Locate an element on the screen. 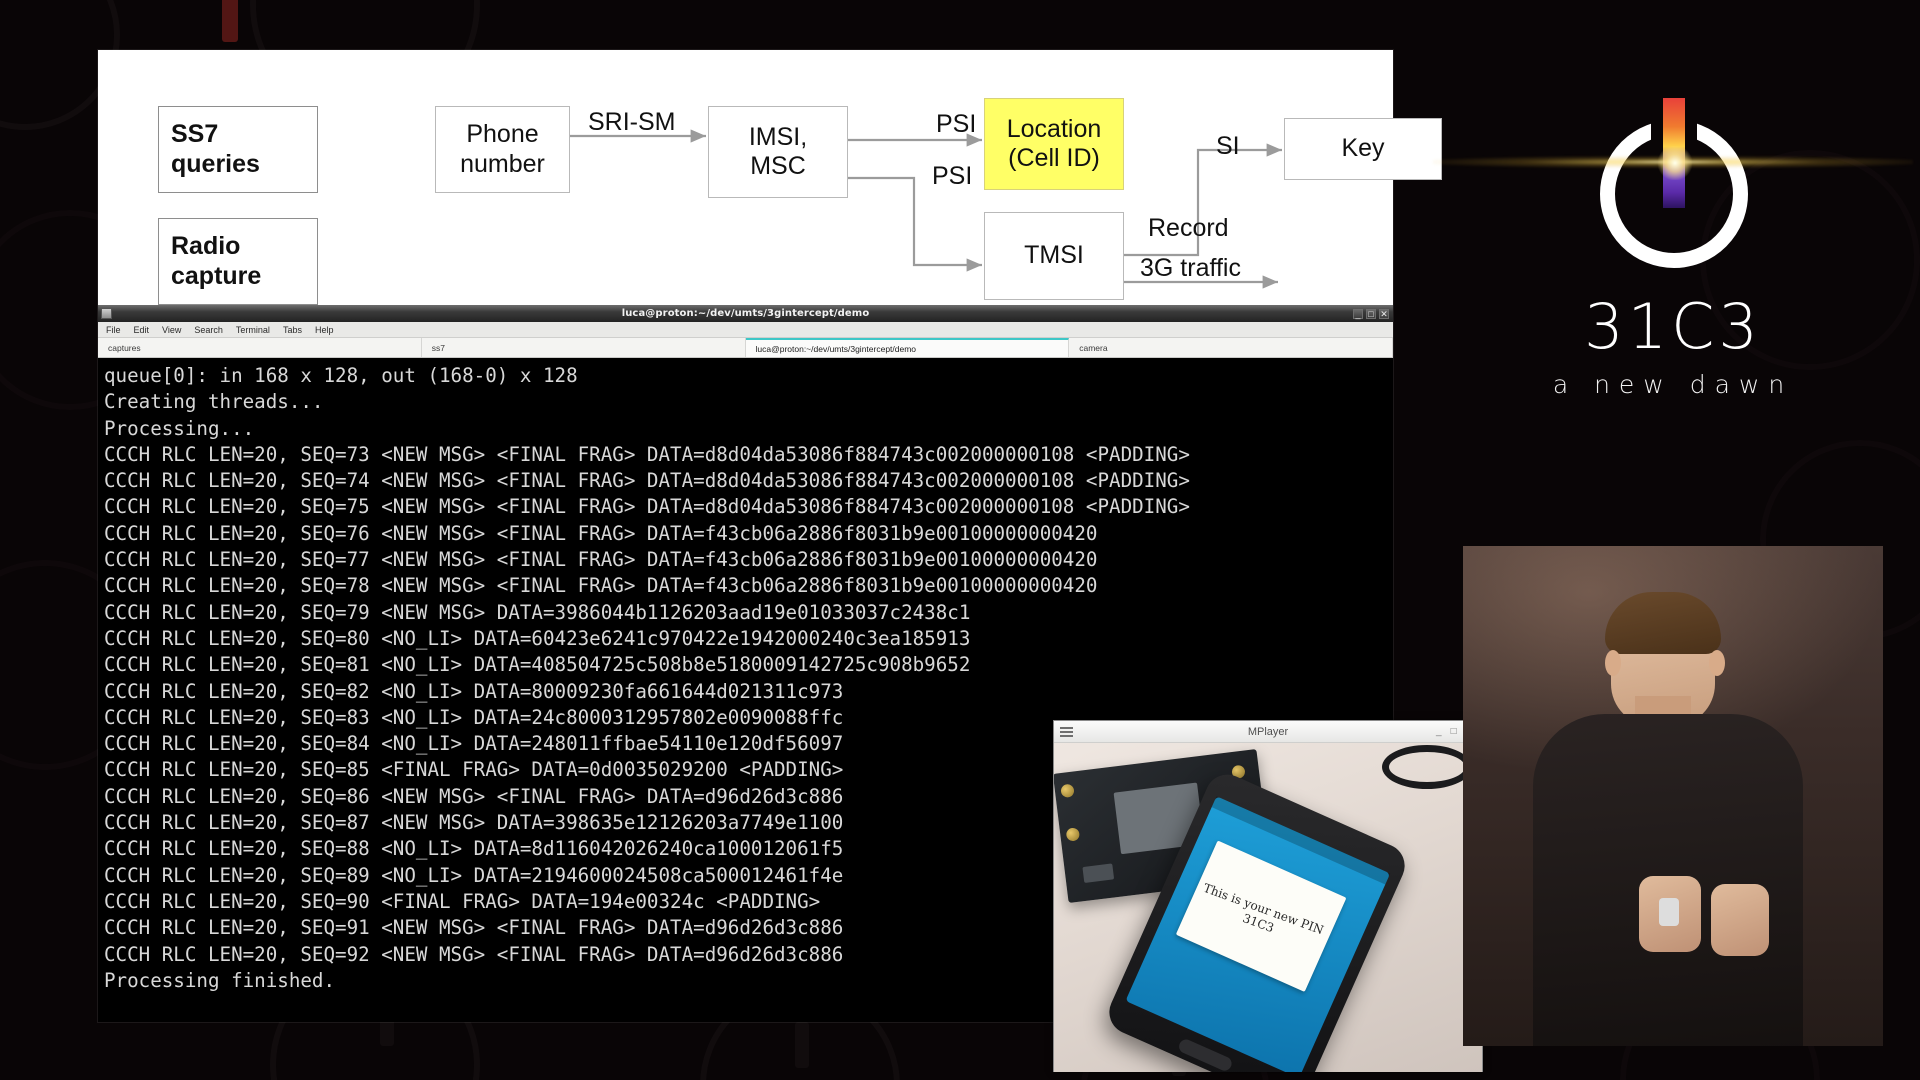 The height and width of the screenshot is (1080, 1920). mplayer-titlebar: MPlayer _ □ ✕ is located at coordinates (1268, 732).